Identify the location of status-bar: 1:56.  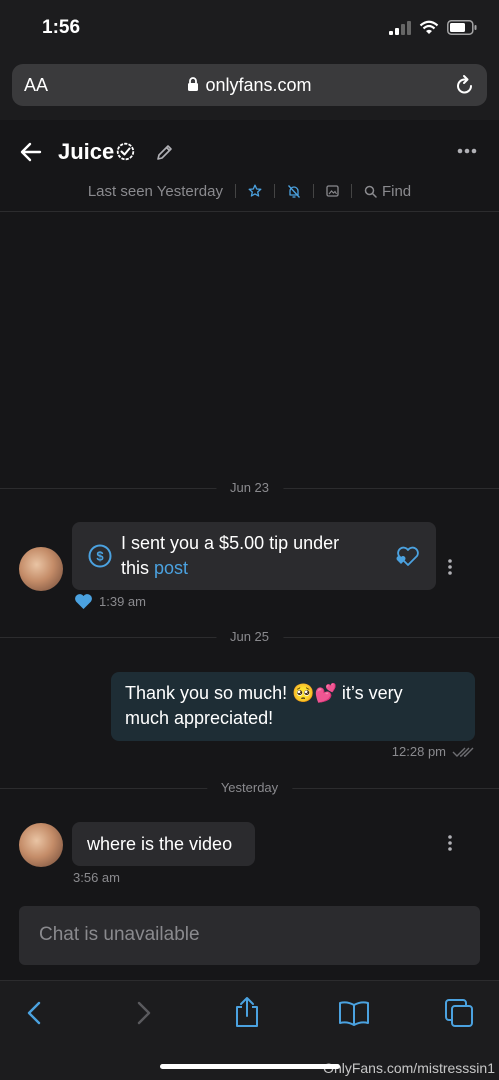
(249, 29).